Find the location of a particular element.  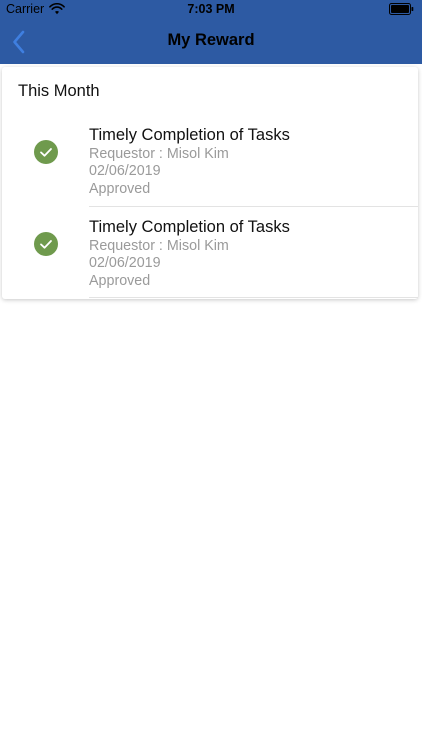

navigation-bar: My Reward is located at coordinates (211, 42).